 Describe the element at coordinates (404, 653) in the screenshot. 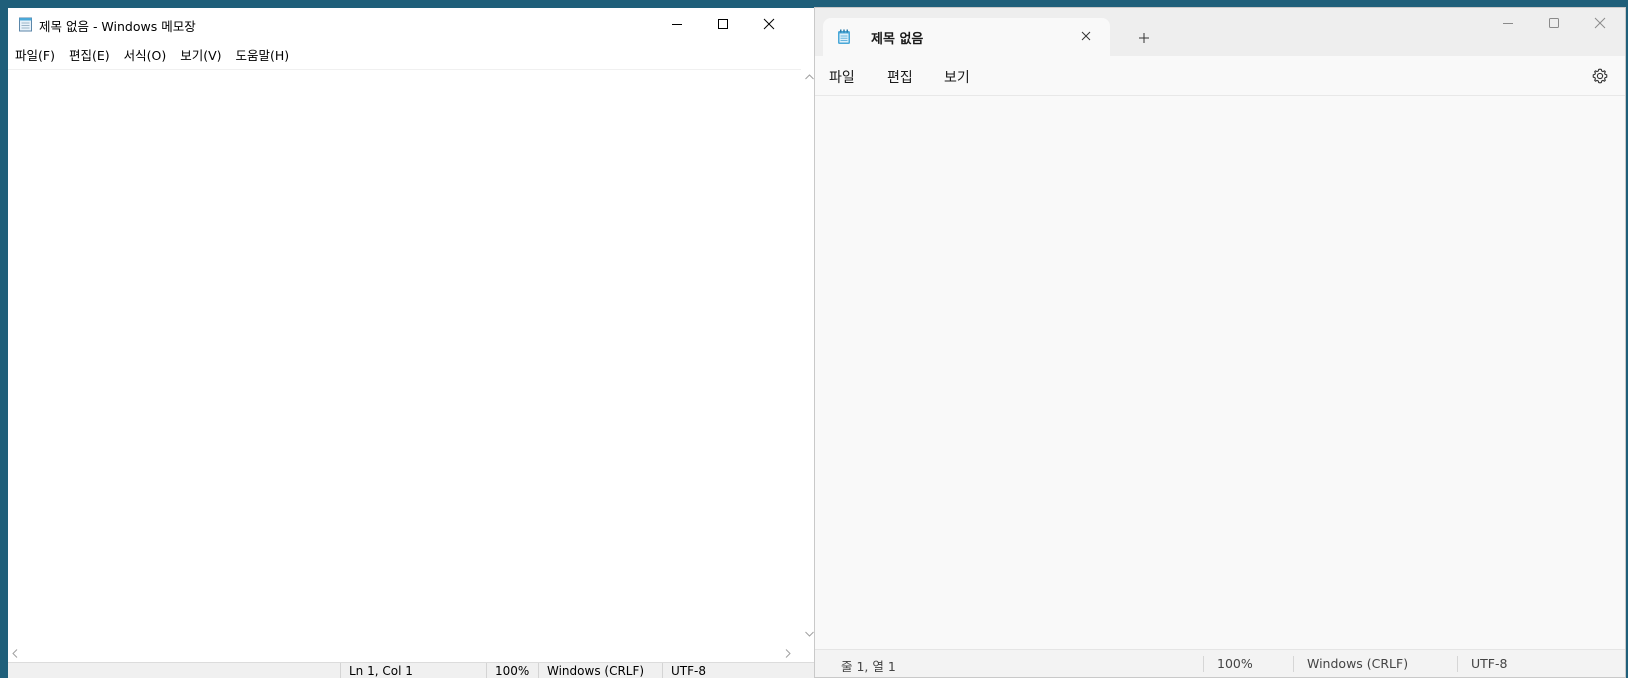

I see `horizontal-scrollbar` at that location.